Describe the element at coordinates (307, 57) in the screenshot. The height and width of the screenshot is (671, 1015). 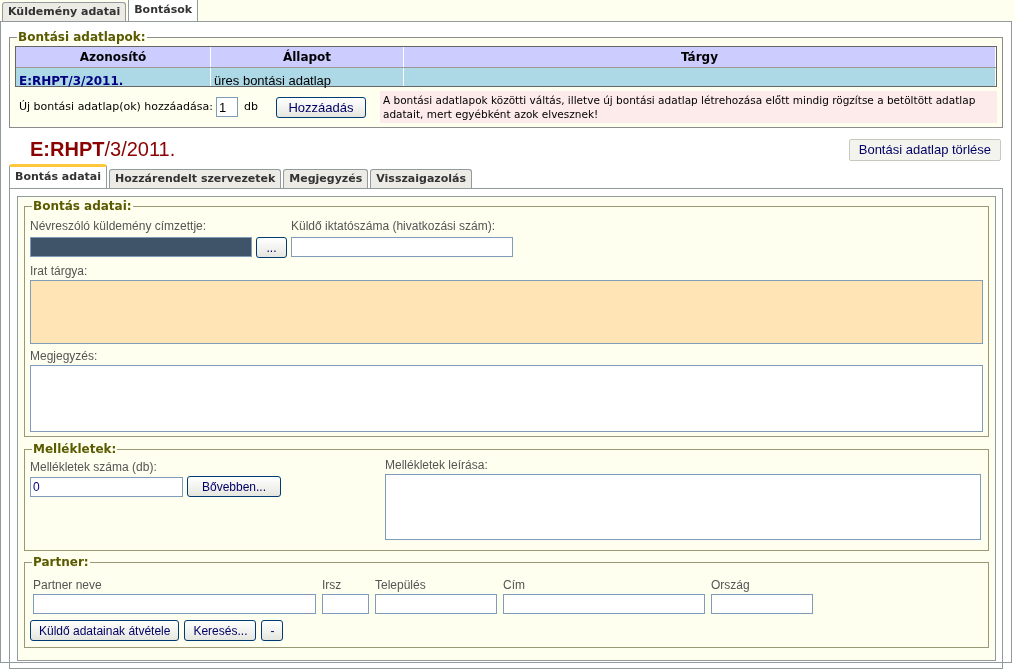
I see `column-header: Állapot` at that location.